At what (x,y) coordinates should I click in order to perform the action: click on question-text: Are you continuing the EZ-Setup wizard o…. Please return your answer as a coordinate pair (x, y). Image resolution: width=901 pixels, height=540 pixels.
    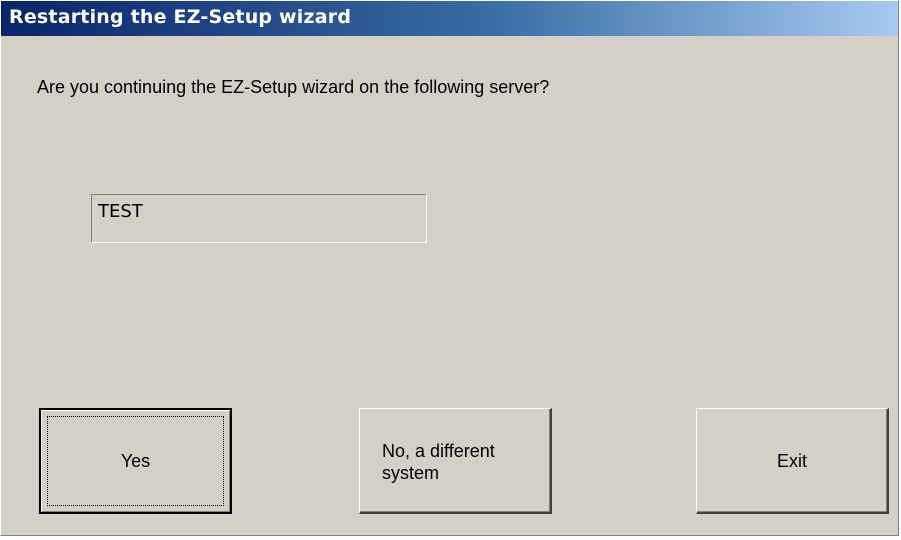
    Looking at the image, I should click on (293, 87).